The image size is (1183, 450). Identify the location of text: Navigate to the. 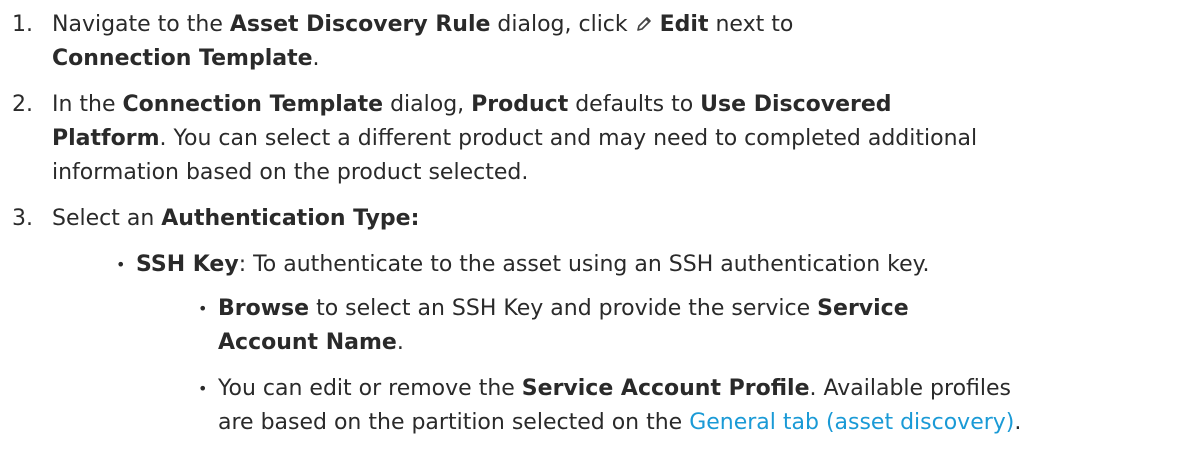
(141, 24).